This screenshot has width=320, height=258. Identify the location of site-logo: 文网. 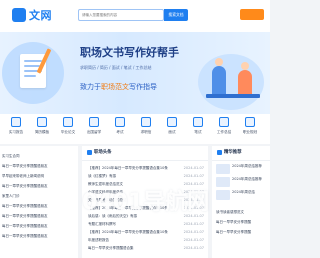
(32, 15).